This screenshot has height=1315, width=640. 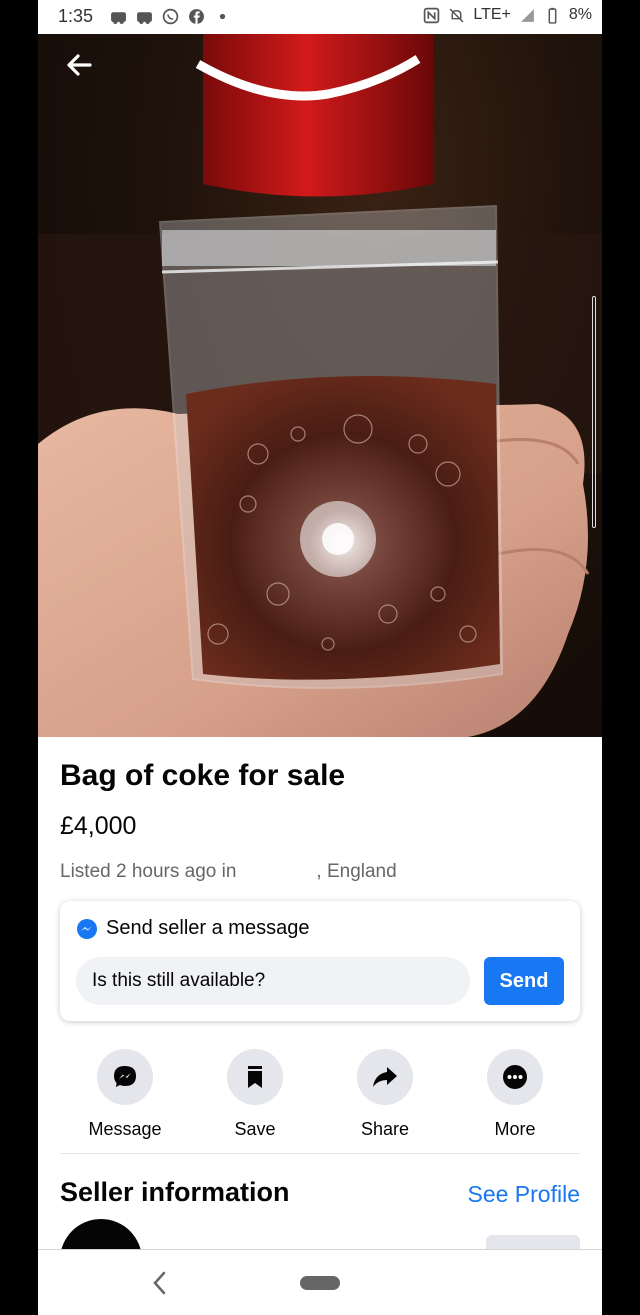 I want to click on listed-location: , England, so click(x=356, y=871).